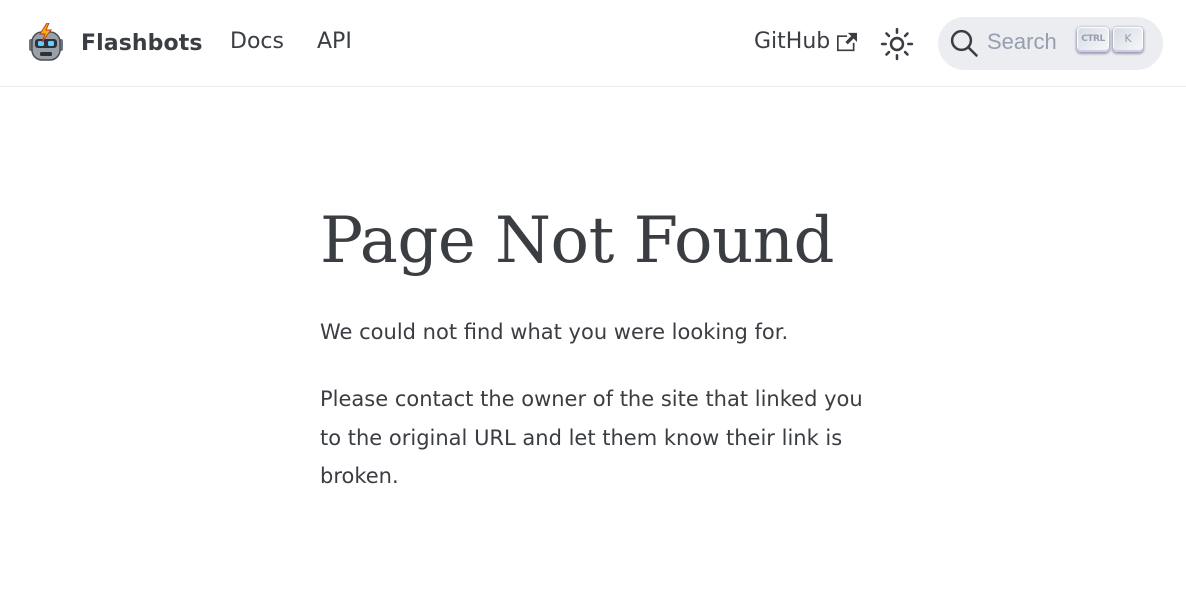 This screenshot has width=1186, height=600. Describe the element at coordinates (847, 41) in the screenshot. I see `external-link-icon` at that location.